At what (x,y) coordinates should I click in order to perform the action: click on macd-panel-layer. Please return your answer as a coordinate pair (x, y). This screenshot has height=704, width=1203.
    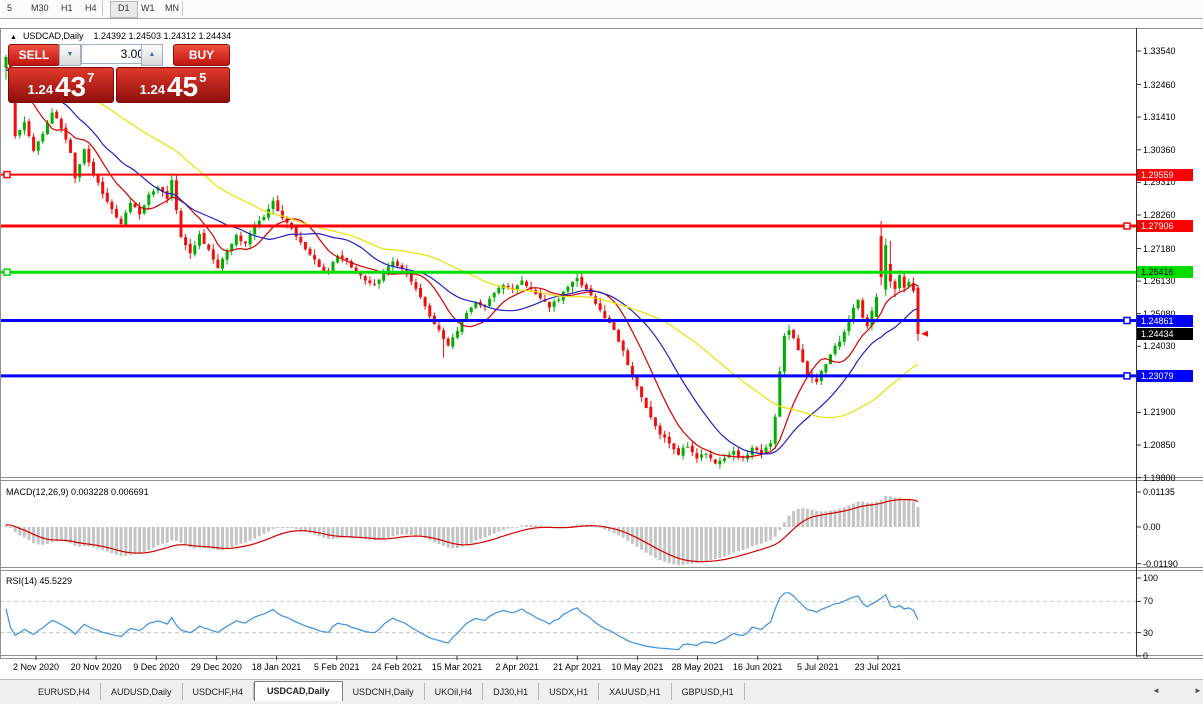
    Looking at the image, I should click on (462, 531).